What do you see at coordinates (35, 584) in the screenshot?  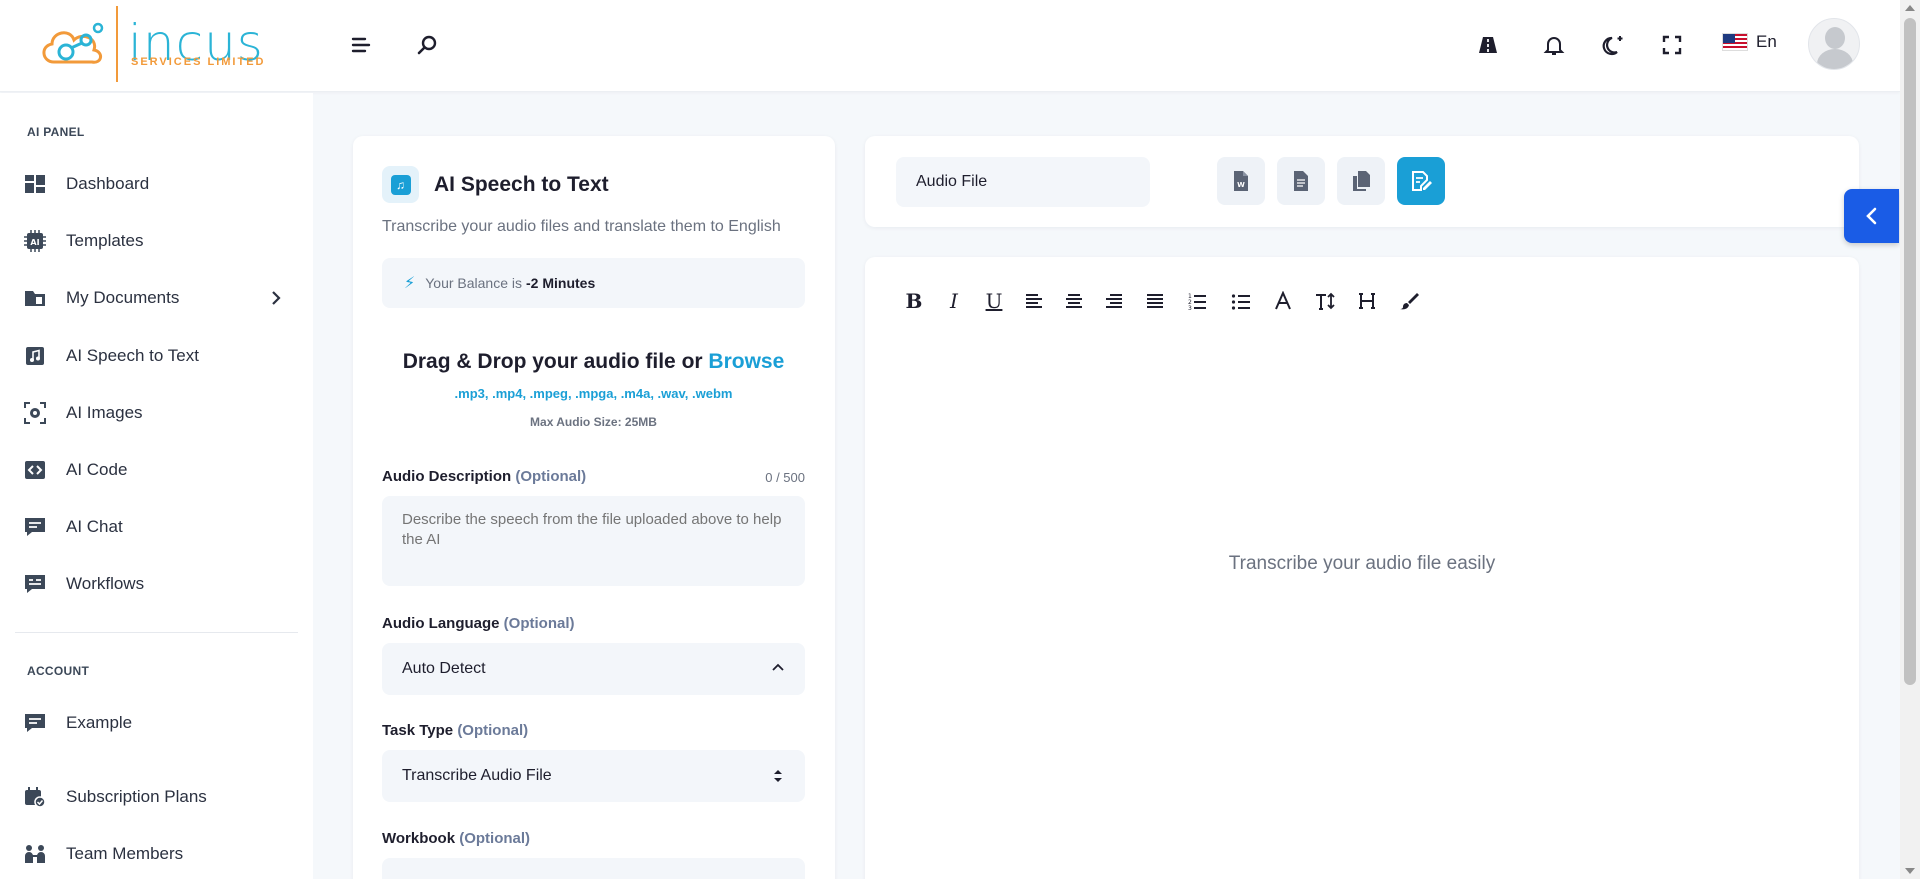 I see `workflow-chat-icon` at bounding box center [35, 584].